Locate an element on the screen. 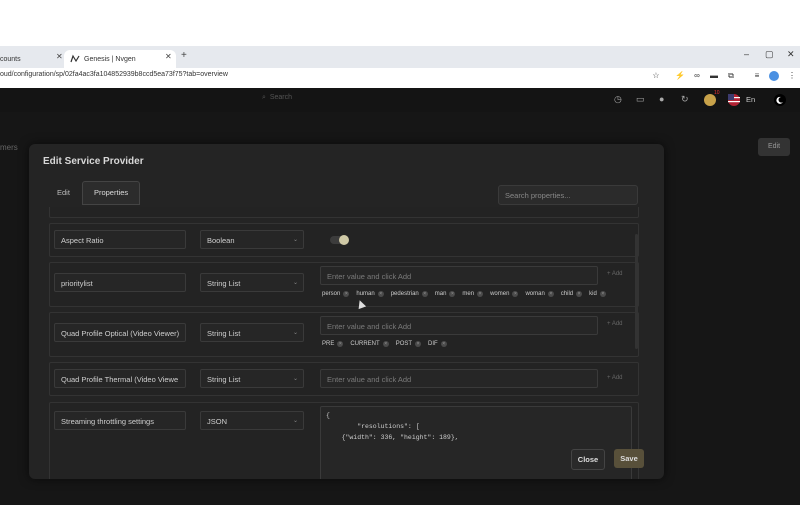 The height and width of the screenshot is (505, 800). bookmark-star-icon: ☆ is located at coordinates (656, 76).